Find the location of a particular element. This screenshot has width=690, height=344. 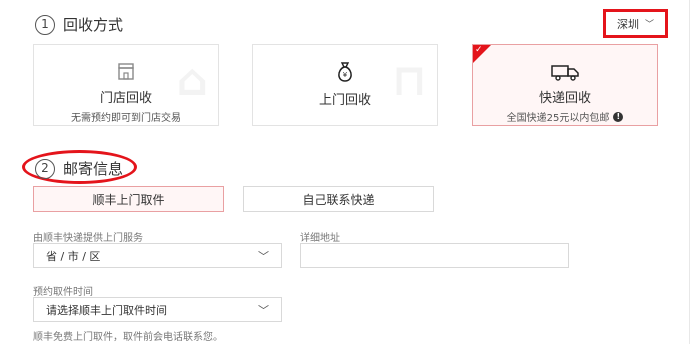

detail-address-label: 详细地址 is located at coordinates (320, 238).